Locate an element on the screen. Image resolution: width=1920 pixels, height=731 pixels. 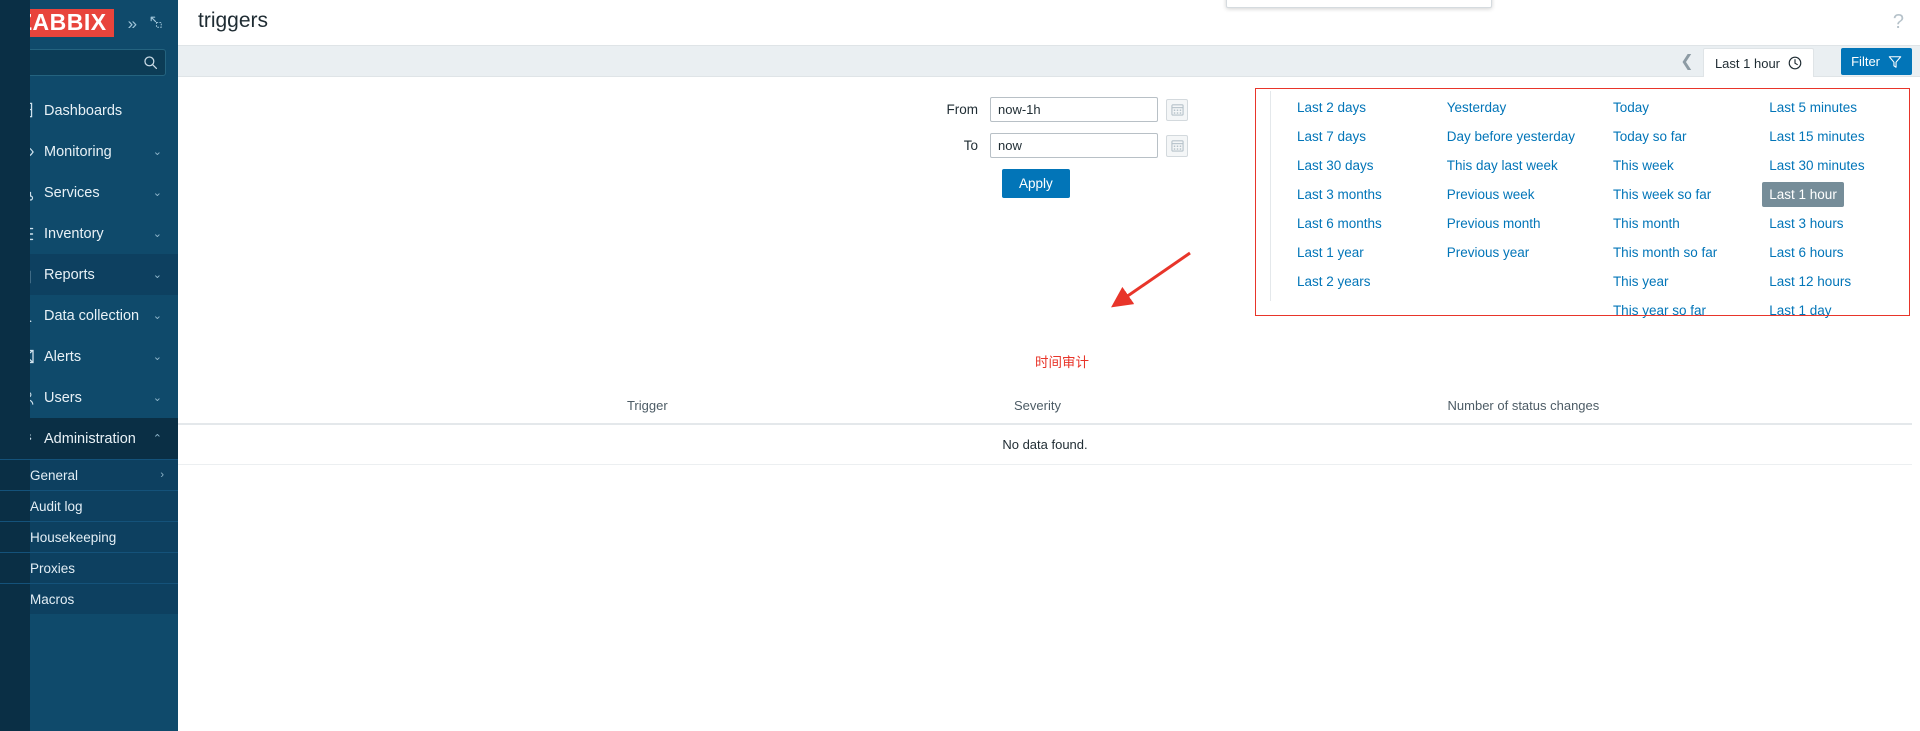
chevron-right-icon: › is located at coordinates (162, 475).